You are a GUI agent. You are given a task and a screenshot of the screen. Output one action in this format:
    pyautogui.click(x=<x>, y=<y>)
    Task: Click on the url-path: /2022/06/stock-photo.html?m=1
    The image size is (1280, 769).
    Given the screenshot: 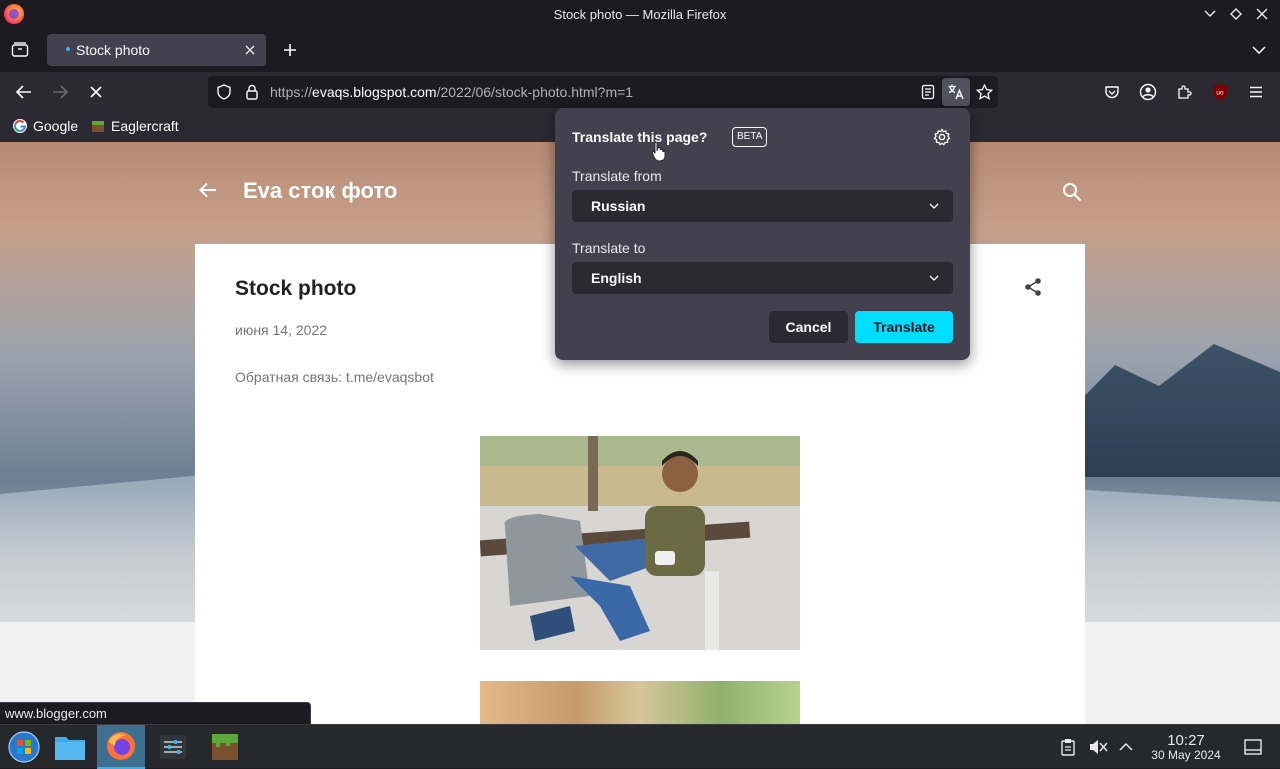 What is the action you would take?
    pyautogui.click(x=535, y=92)
    